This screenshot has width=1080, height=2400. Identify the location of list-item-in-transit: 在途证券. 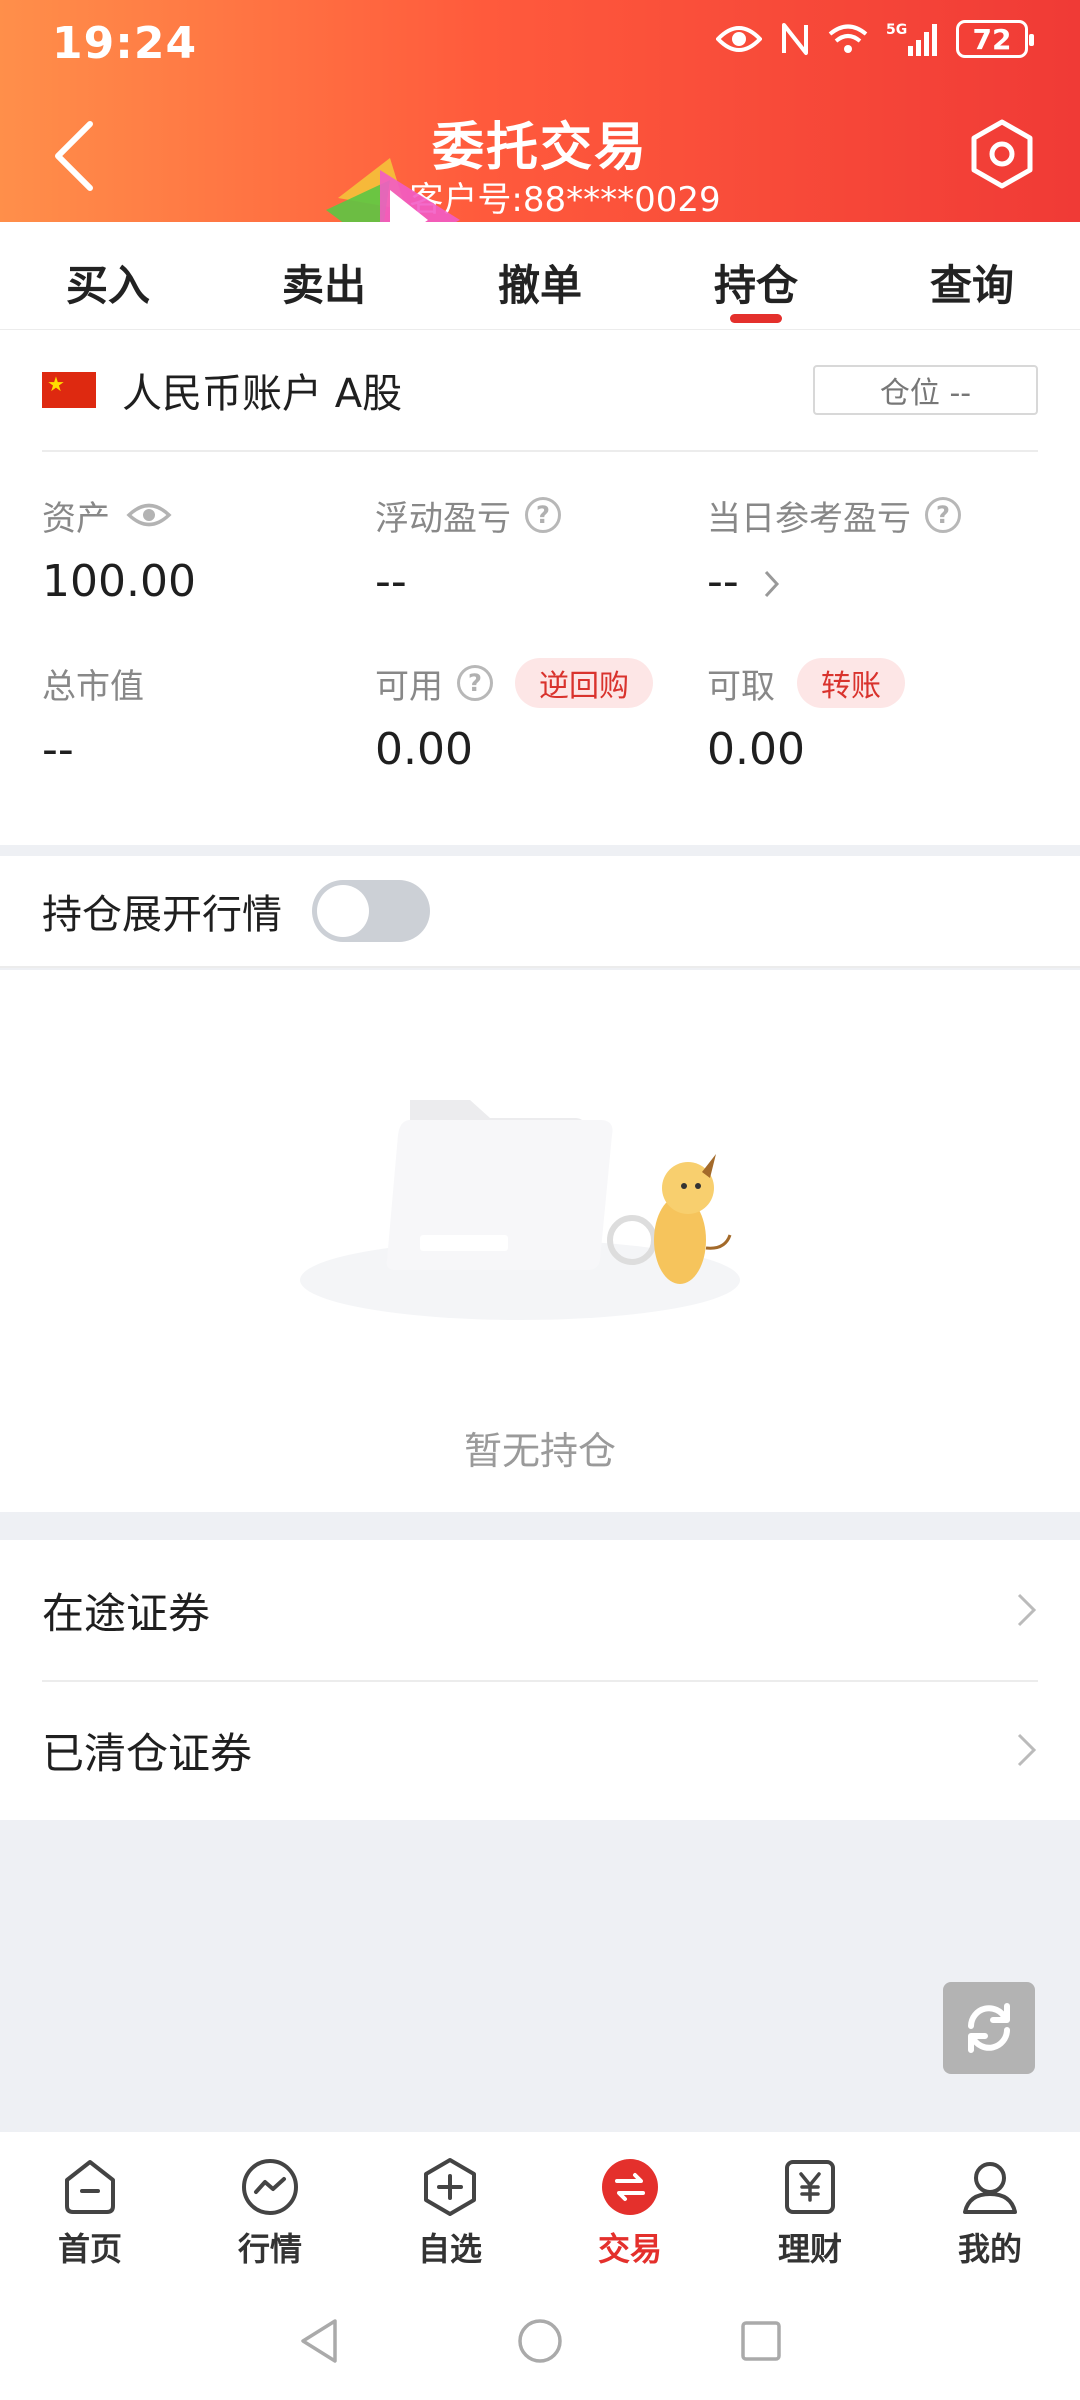
(540, 1610).